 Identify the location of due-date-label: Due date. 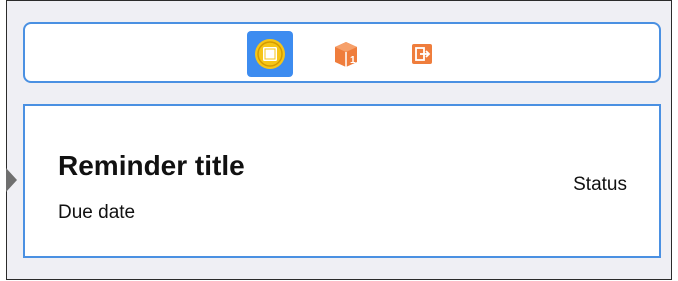
(96, 213).